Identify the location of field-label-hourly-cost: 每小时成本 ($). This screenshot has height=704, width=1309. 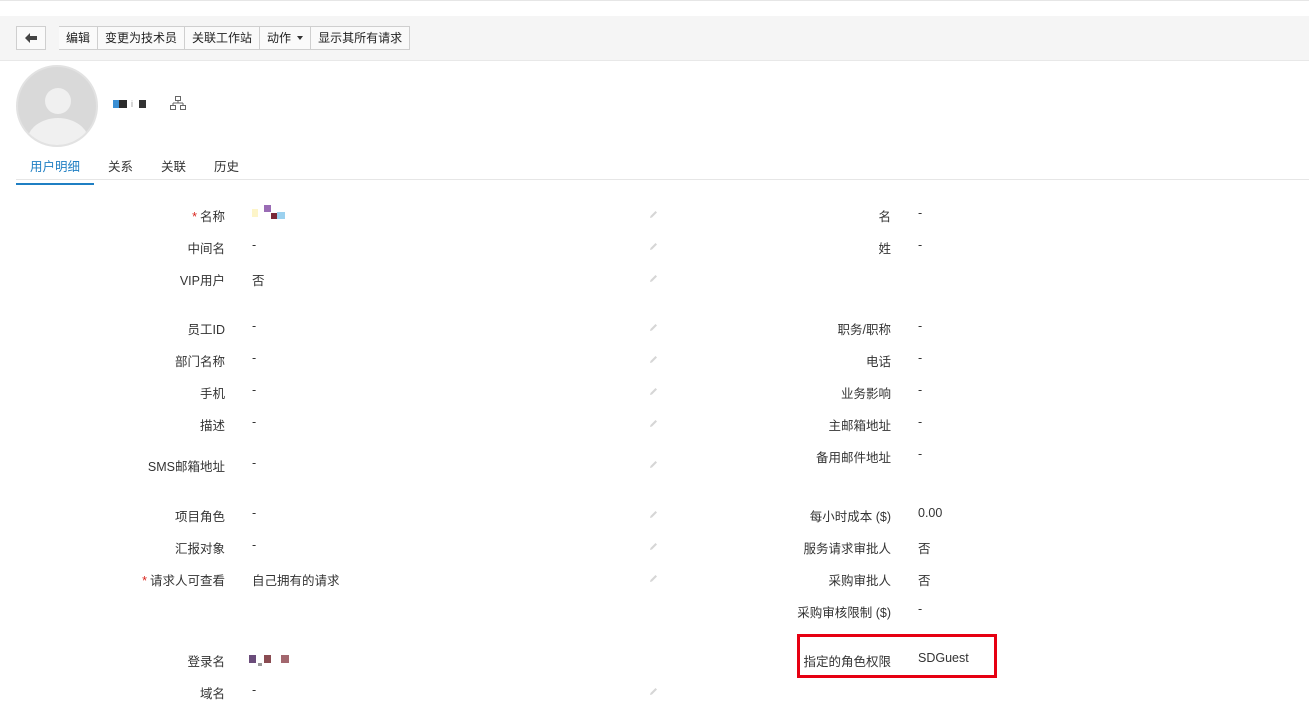
(850, 517).